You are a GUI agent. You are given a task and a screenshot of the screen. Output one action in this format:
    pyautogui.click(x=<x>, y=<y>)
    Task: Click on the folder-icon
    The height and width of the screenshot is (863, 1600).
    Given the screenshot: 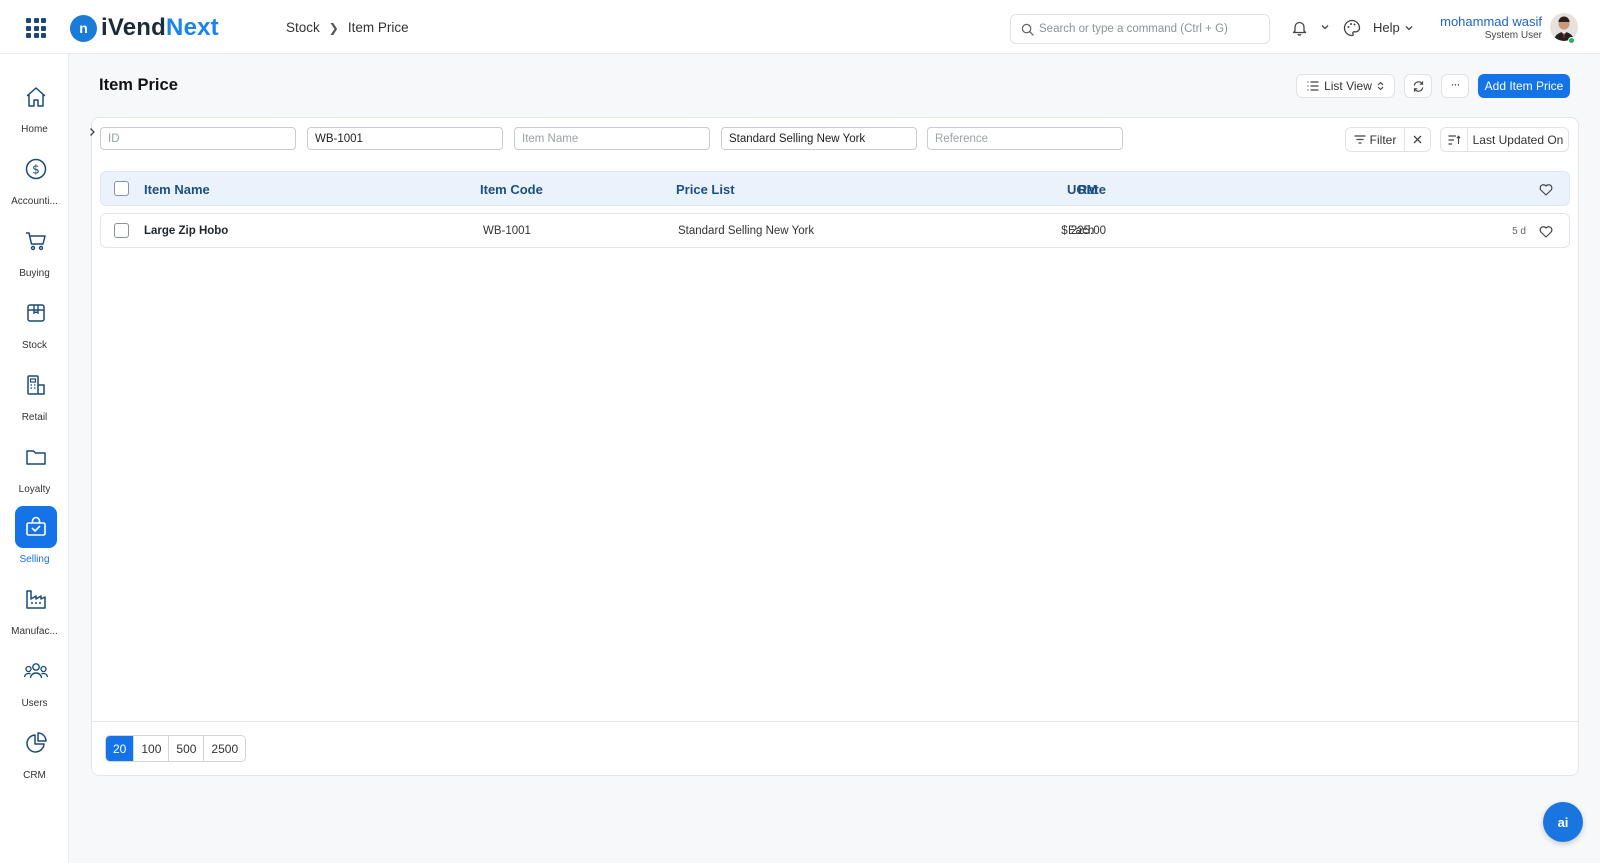 What is the action you would take?
    pyautogui.click(x=36, y=457)
    